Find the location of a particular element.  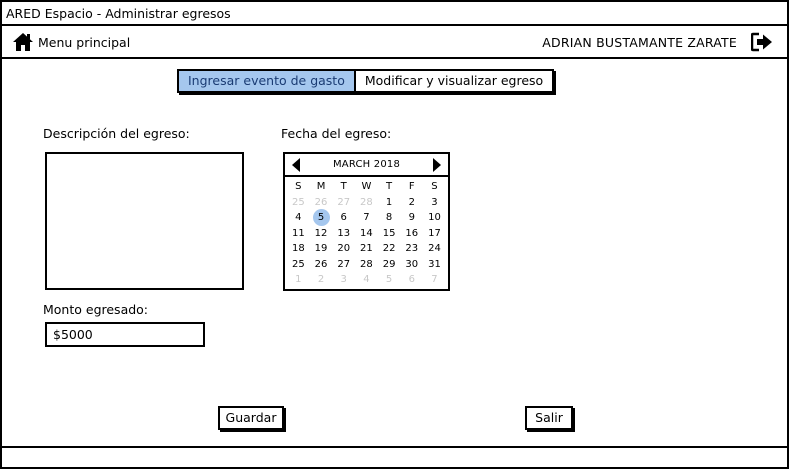

amount-input is located at coordinates (125, 334).